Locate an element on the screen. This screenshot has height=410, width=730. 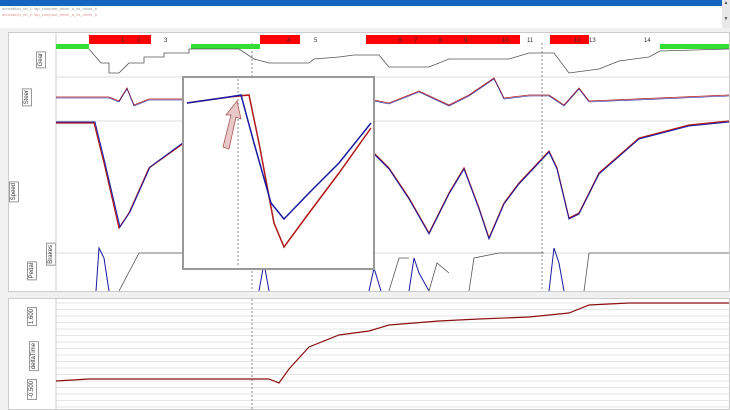
segment-label: 12 is located at coordinates (577, 41).